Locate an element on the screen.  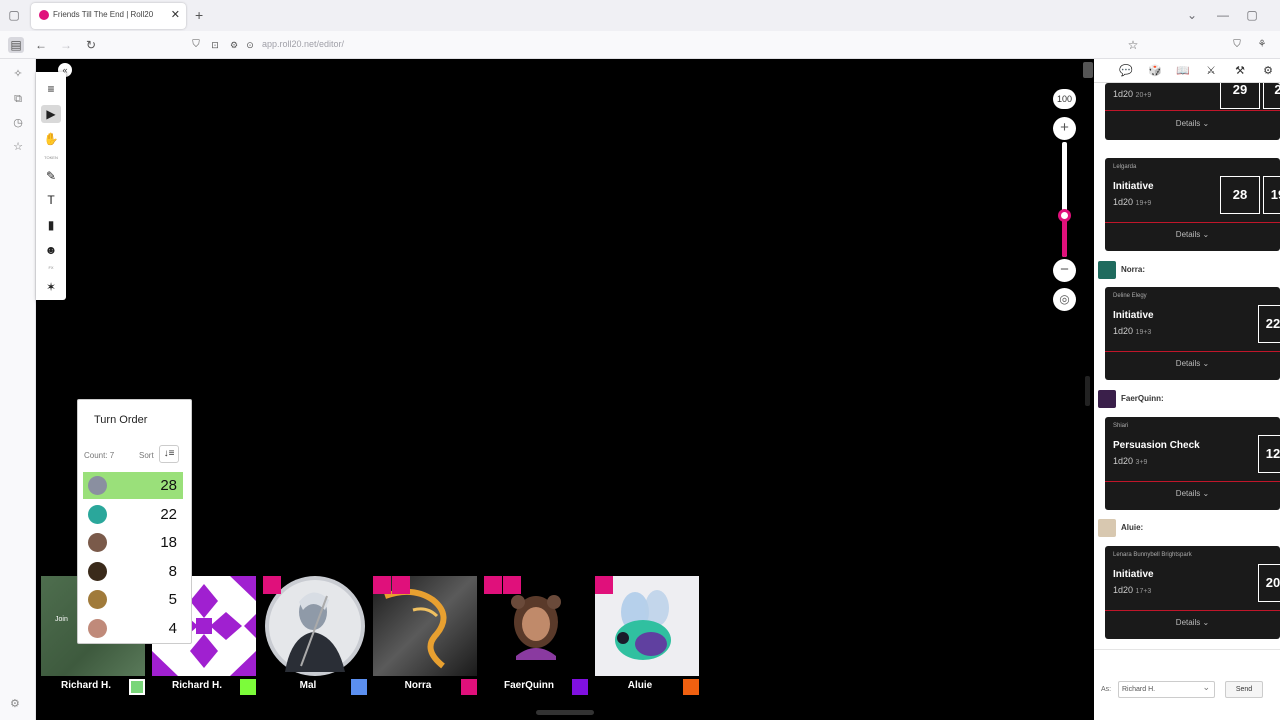
fx-caption: FX is located at coordinates (51, 267).